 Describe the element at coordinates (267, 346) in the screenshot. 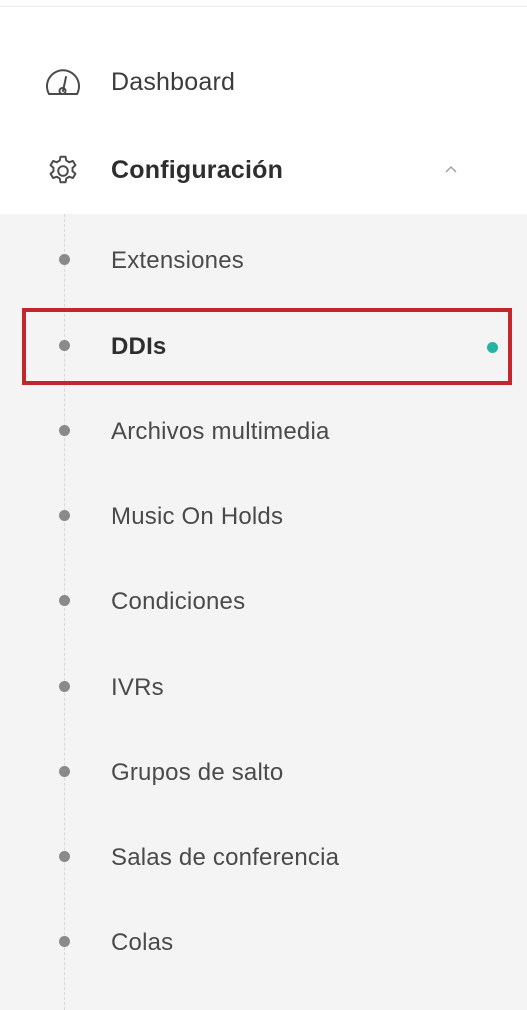

I see `highlight-box` at that location.